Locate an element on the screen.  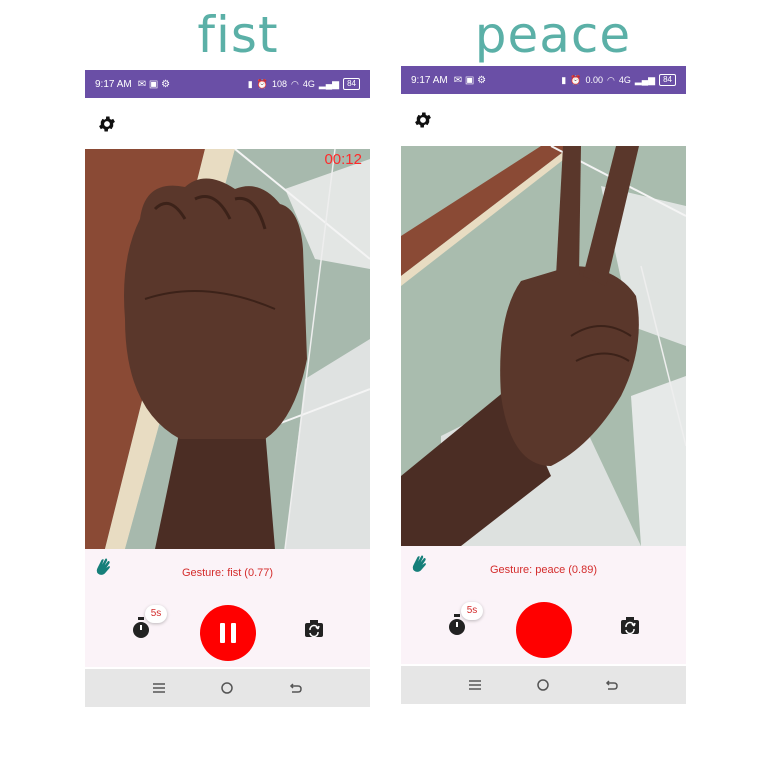
net-speed: 108 is located at coordinates (279, 84).